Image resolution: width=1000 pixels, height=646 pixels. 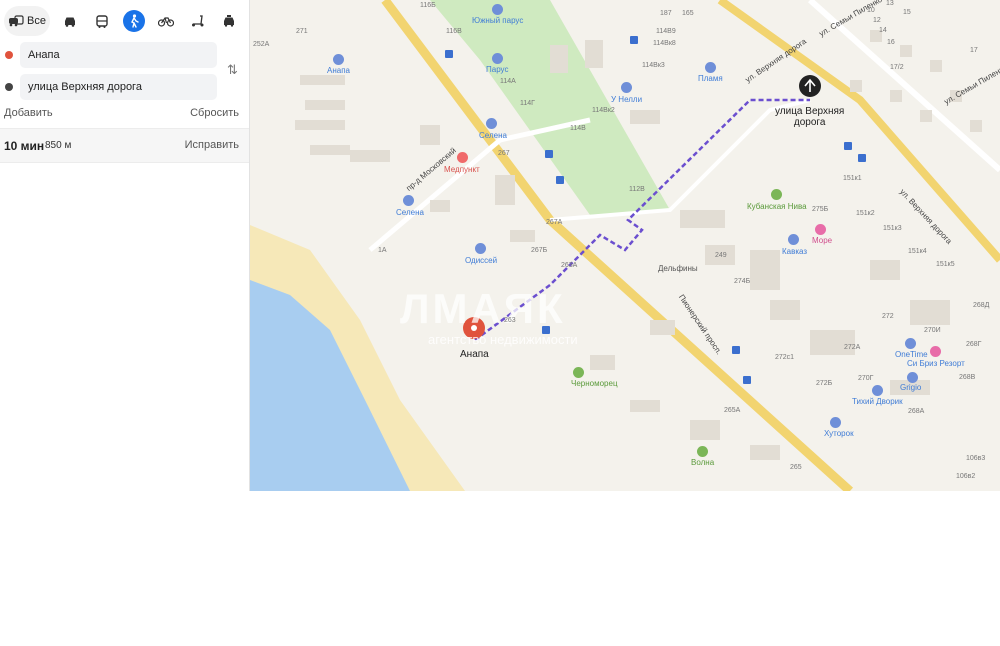 What do you see at coordinates (578, 372) in the screenshot?
I see `poi-chernomorets-icon` at bounding box center [578, 372].